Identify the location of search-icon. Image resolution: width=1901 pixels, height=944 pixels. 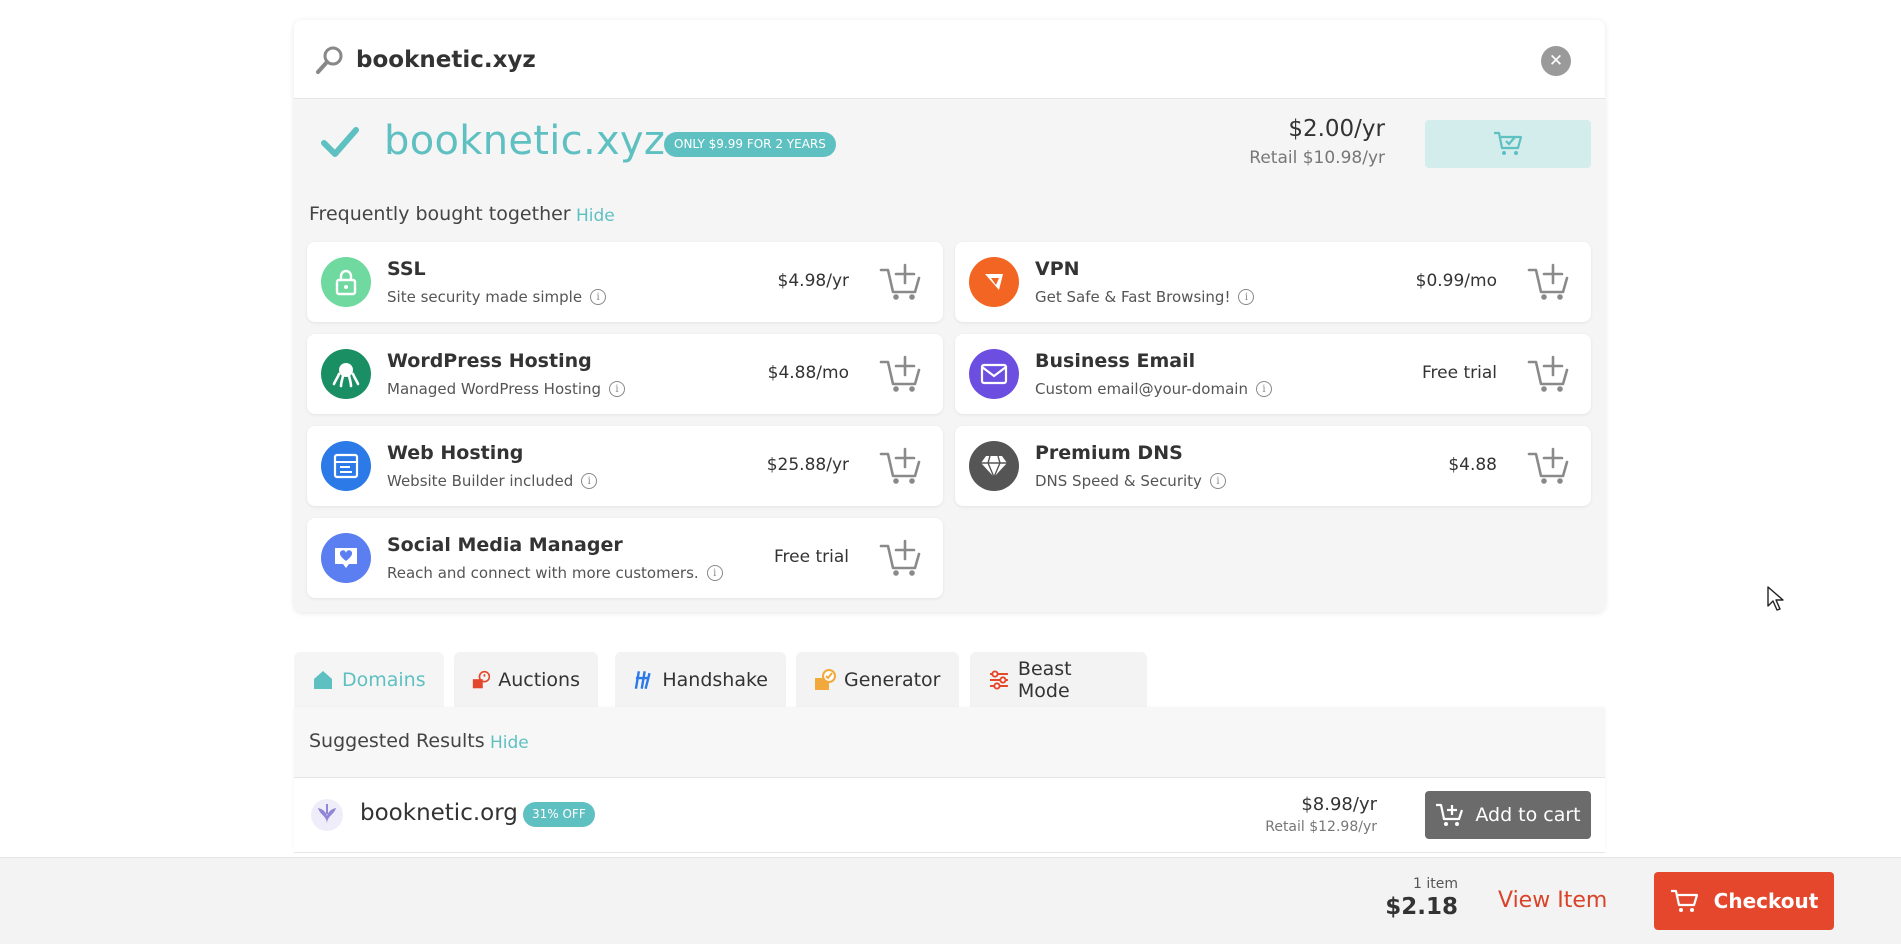
(329, 60).